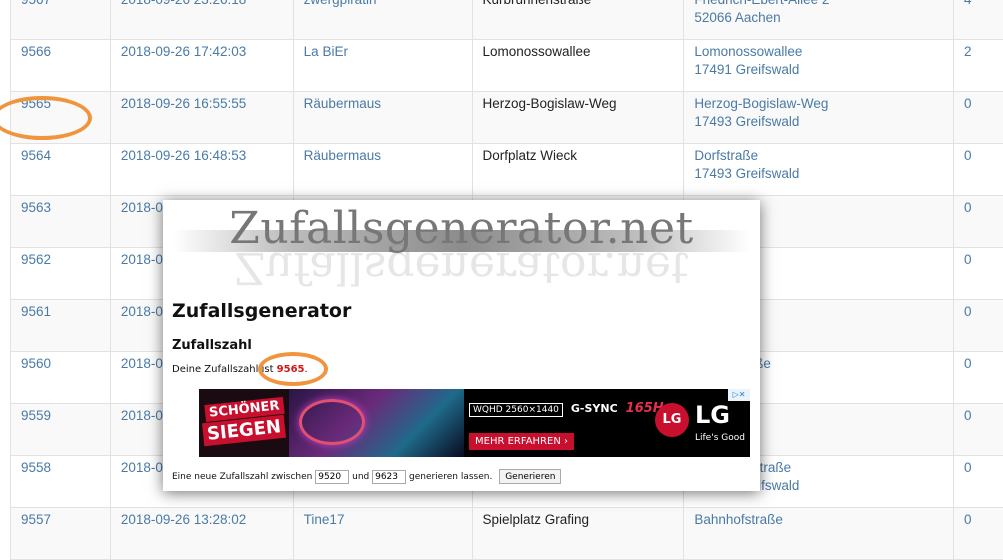 The image size is (1003, 560). What do you see at coordinates (332, 422) in the screenshot?
I see `ad-rgb-ring` at bounding box center [332, 422].